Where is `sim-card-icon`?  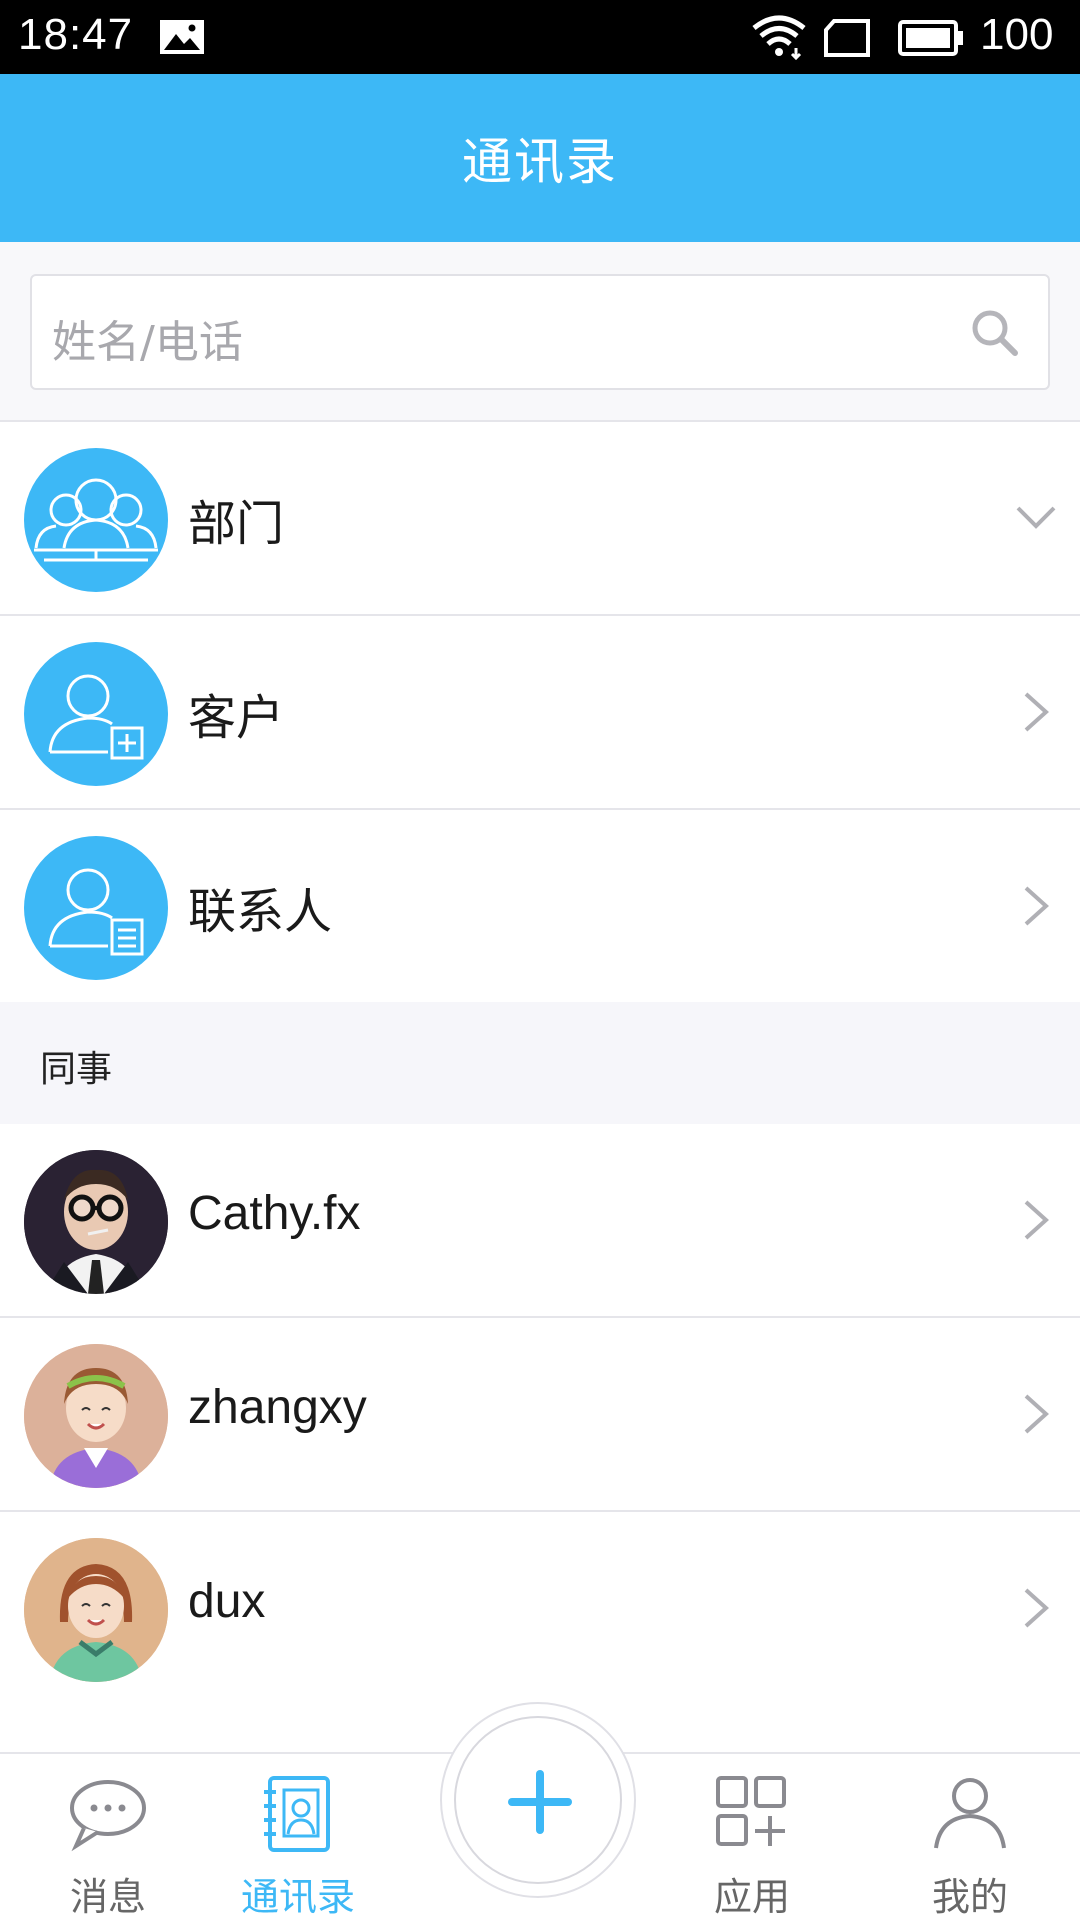
sim-card-icon is located at coordinates (847, 38).